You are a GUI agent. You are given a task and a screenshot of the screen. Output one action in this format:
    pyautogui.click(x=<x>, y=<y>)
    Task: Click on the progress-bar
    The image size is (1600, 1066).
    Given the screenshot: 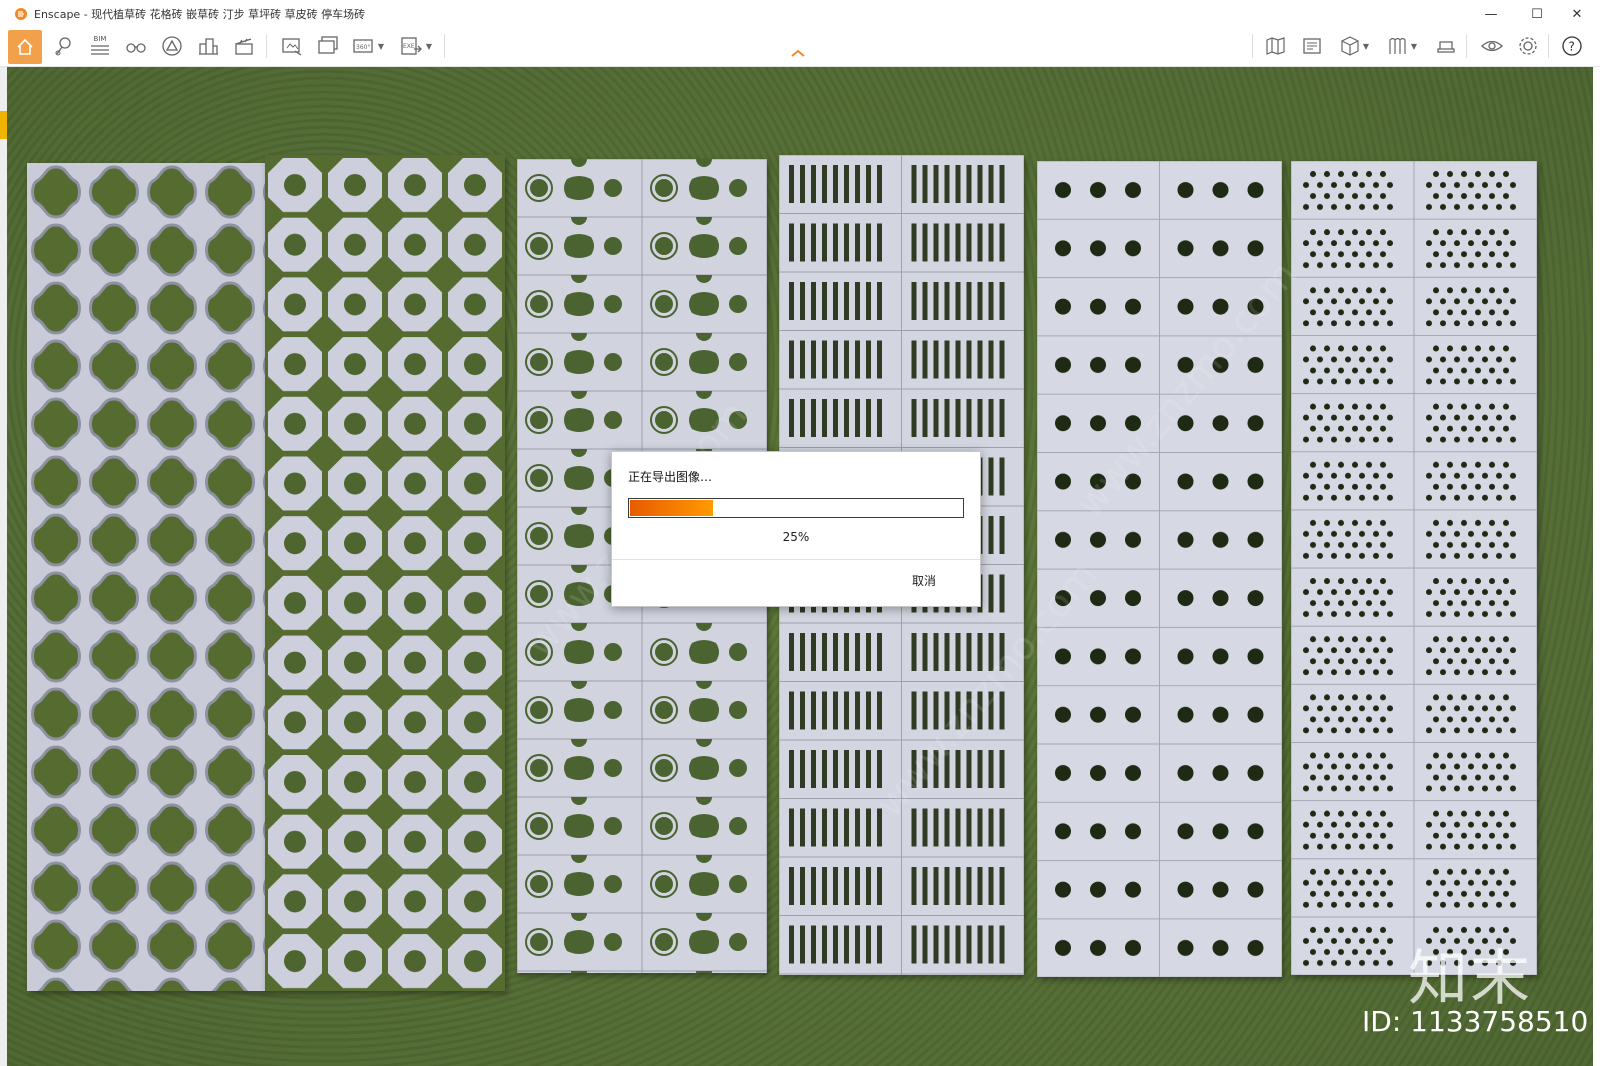 What is the action you would take?
    pyautogui.click(x=796, y=508)
    